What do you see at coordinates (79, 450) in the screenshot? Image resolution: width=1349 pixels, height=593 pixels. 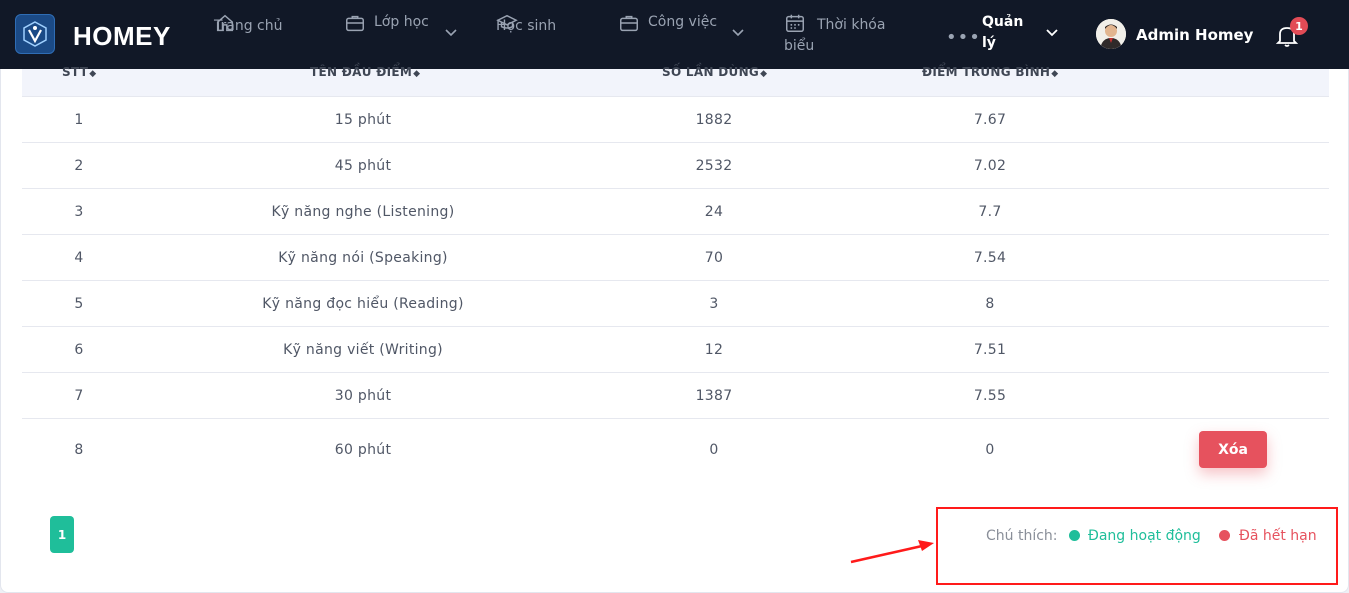 I see `cell-stt: 8` at bounding box center [79, 450].